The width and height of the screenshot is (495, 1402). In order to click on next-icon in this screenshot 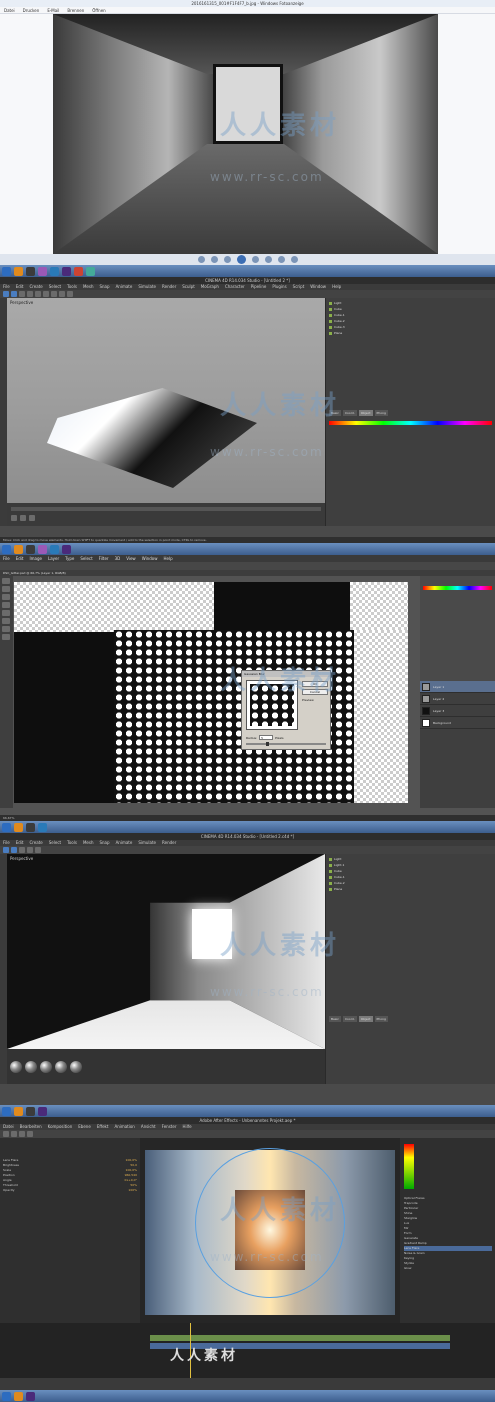, I will do `click(255, 259)`.